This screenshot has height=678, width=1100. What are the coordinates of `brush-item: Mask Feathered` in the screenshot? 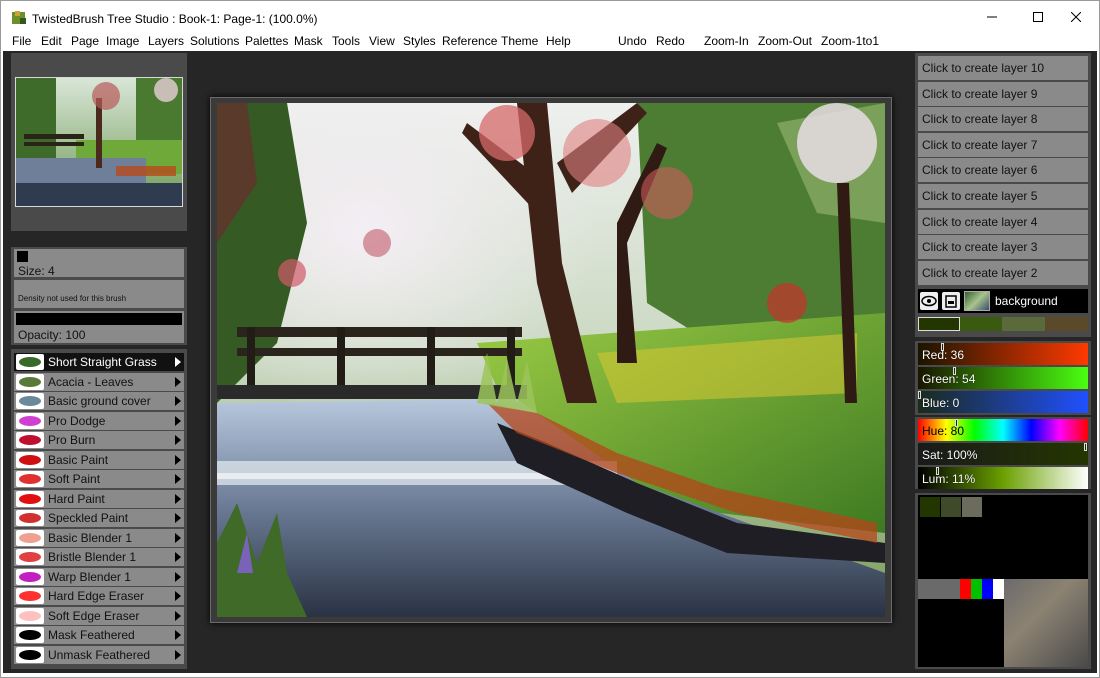 It's located at (99, 635).